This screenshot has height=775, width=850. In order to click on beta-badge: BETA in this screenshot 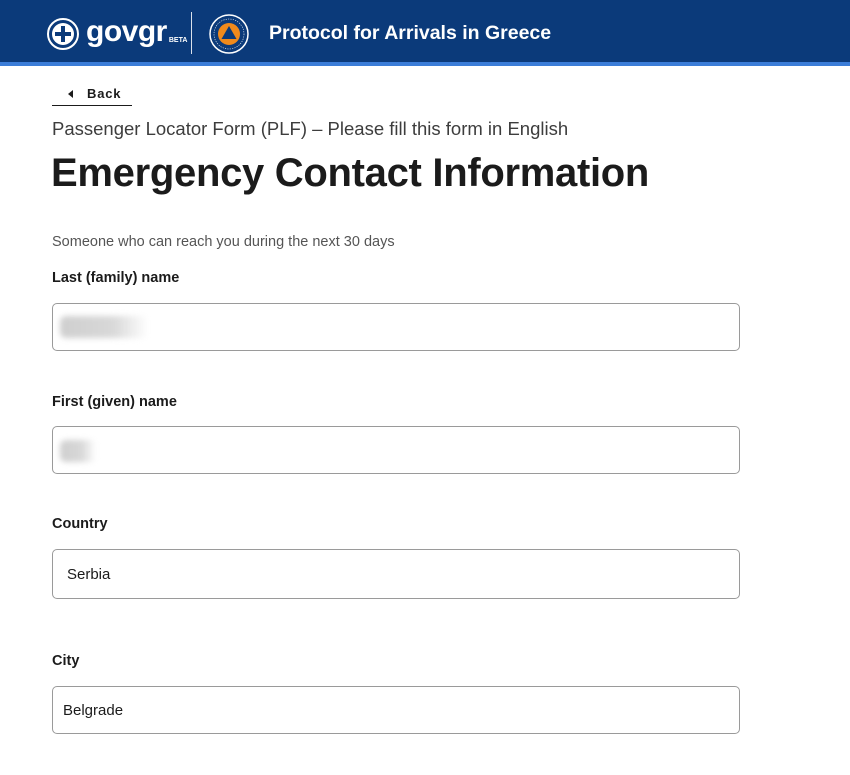, I will do `click(178, 40)`.